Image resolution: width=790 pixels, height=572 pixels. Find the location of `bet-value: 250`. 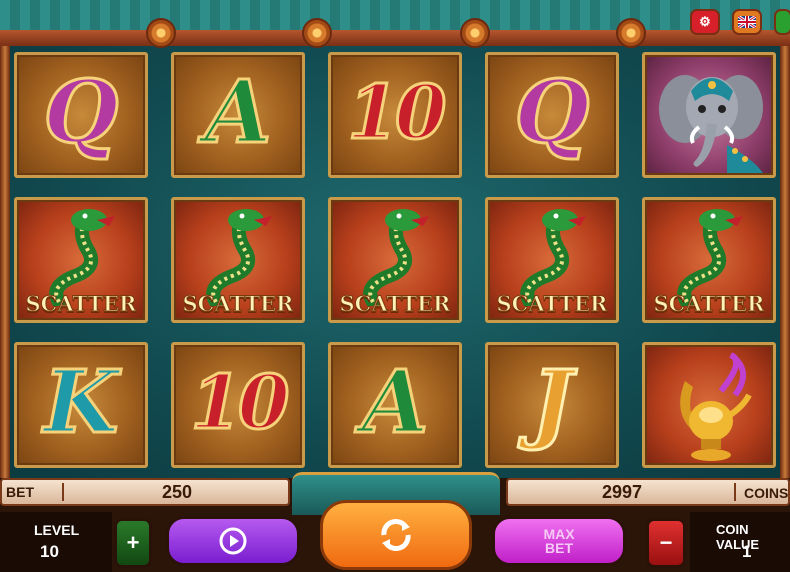

bet-value: 250 is located at coordinates (177, 492).